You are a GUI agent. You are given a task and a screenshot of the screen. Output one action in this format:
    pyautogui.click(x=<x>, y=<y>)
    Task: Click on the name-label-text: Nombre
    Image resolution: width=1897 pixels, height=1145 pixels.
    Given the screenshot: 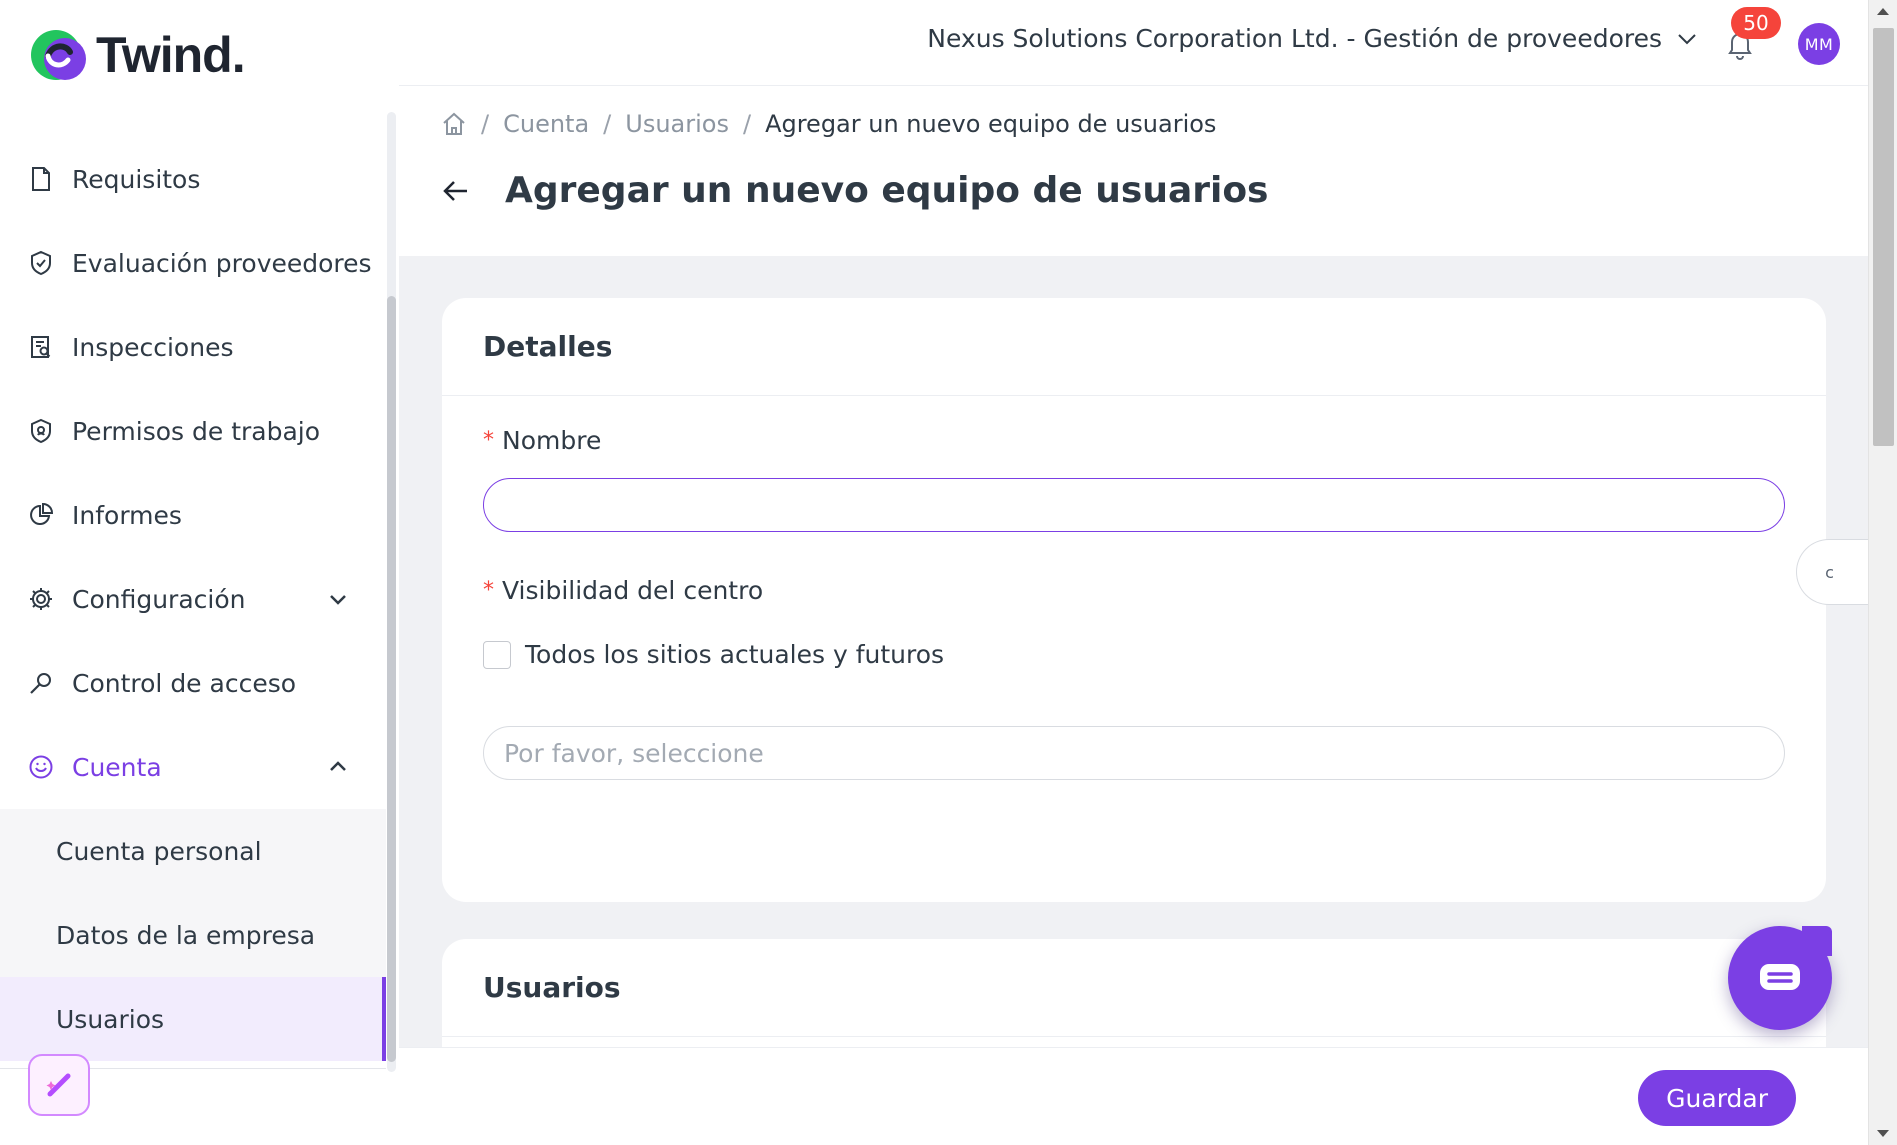 What is the action you would take?
    pyautogui.click(x=552, y=440)
    